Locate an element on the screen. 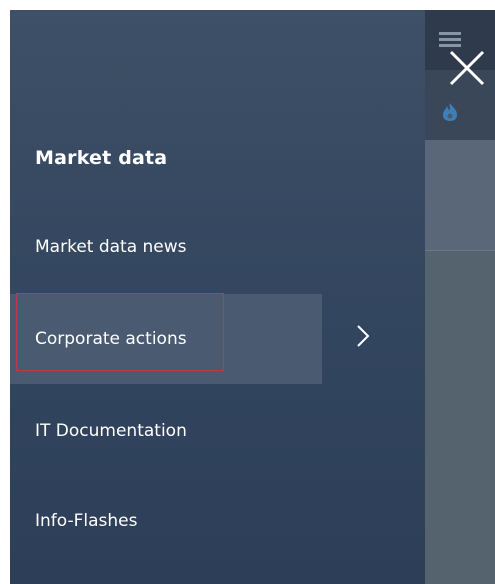 This screenshot has height=584, width=495. menu-item-it-documentation: IT Documentation is located at coordinates (166, 430).